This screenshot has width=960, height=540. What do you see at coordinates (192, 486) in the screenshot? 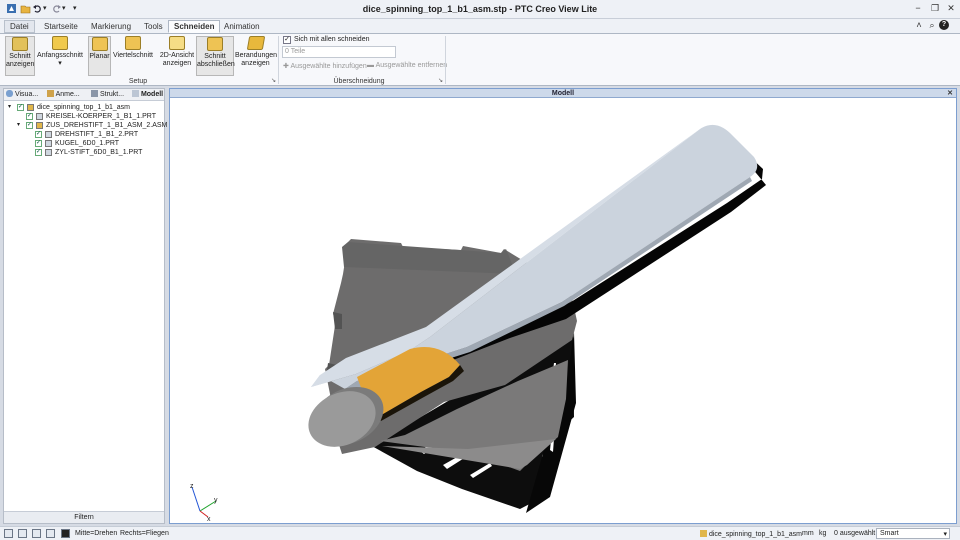
I see `z-axis-label: z` at bounding box center [192, 486].